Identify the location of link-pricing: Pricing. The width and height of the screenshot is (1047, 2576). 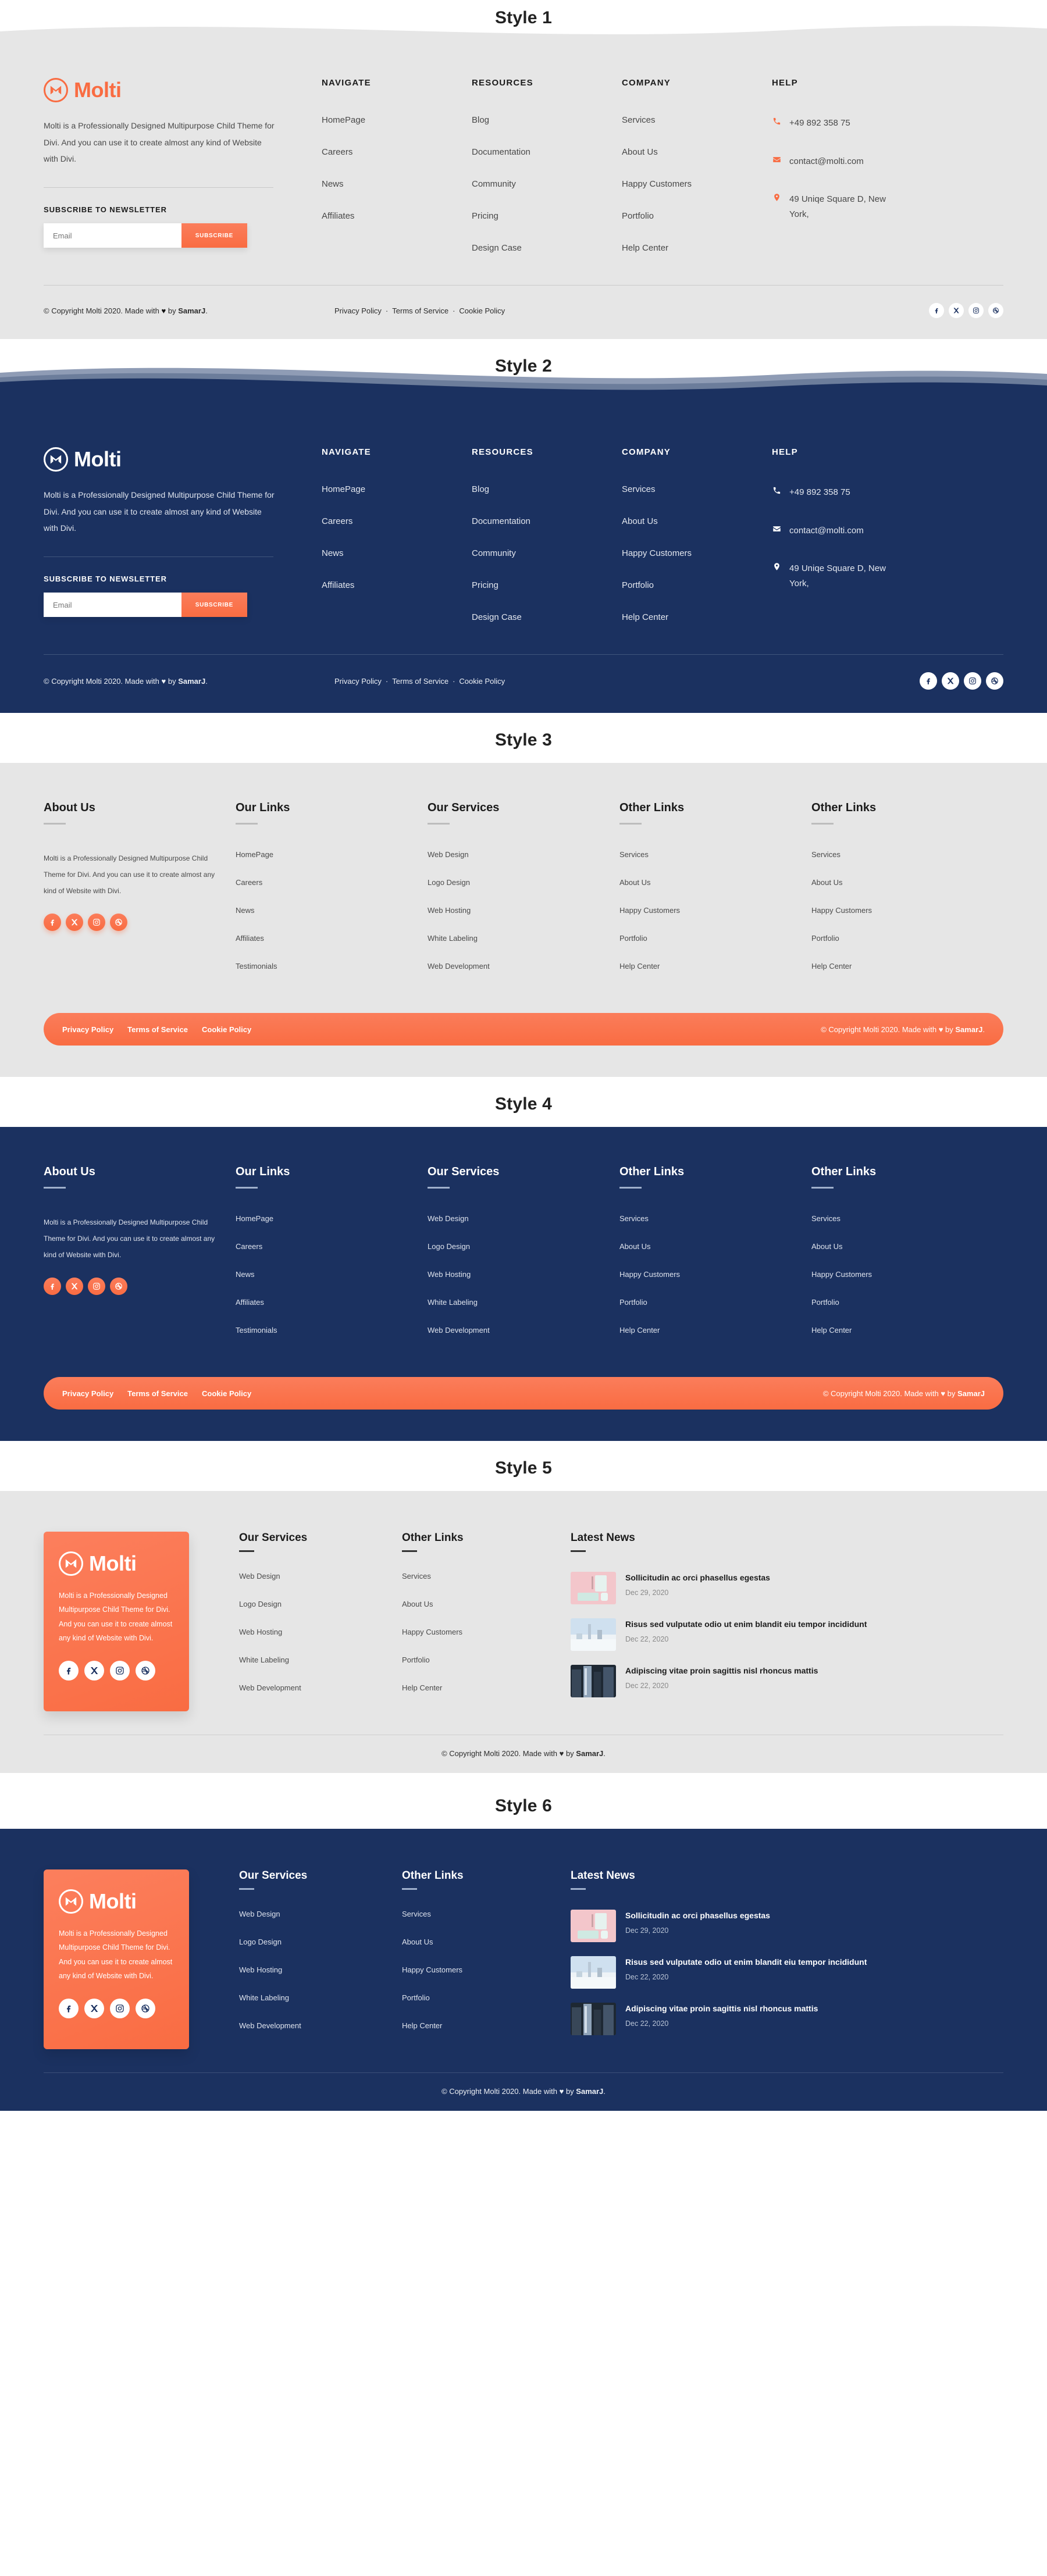
(547, 586).